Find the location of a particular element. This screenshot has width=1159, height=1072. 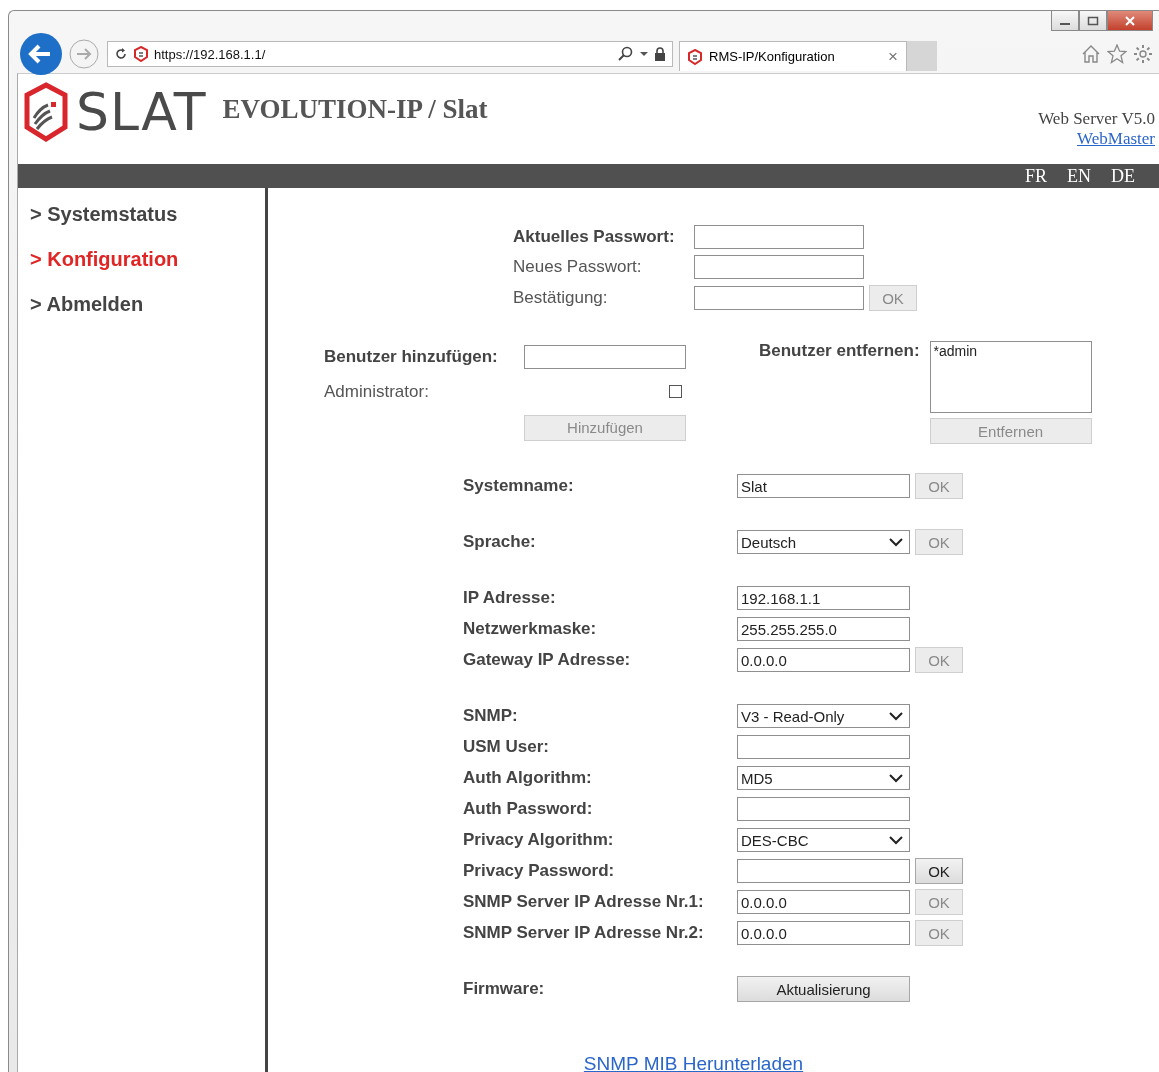

close-button is located at coordinates (1130, 21).